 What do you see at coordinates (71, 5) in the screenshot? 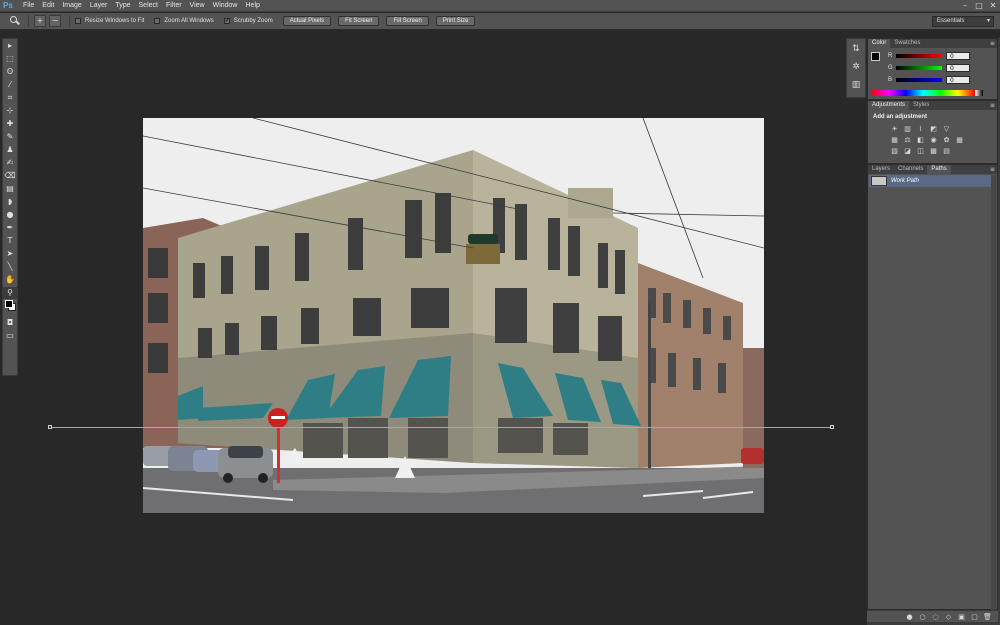
I see `menu-image: Image` at bounding box center [71, 5].